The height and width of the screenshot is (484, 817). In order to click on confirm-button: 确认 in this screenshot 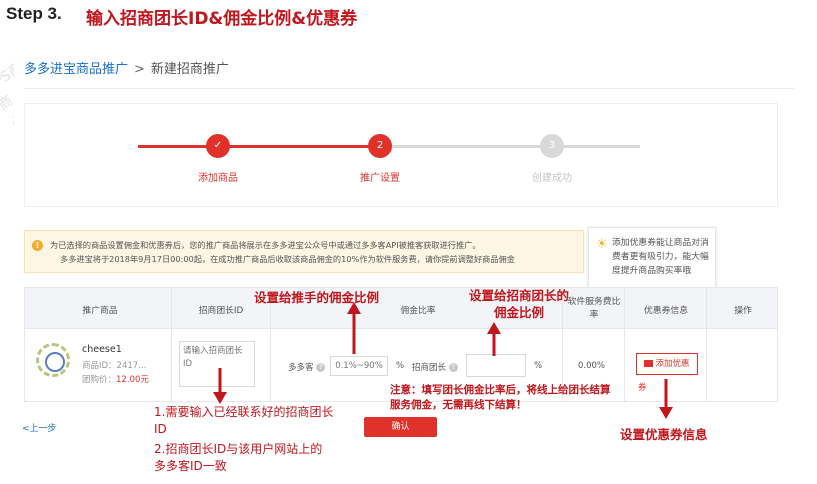, I will do `click(400, 427)`.